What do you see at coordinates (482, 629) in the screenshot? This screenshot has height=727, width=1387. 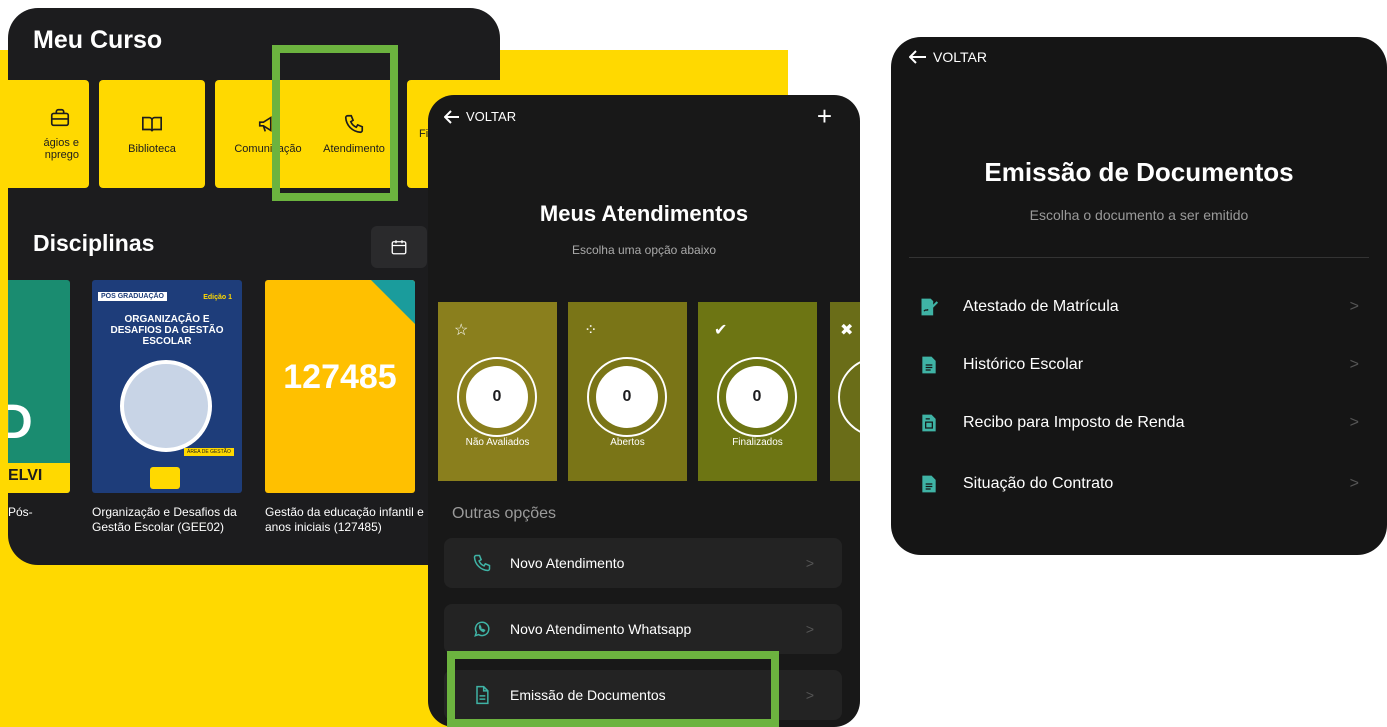 I see `whatsapp-icon` at bounding box center [482, 629].